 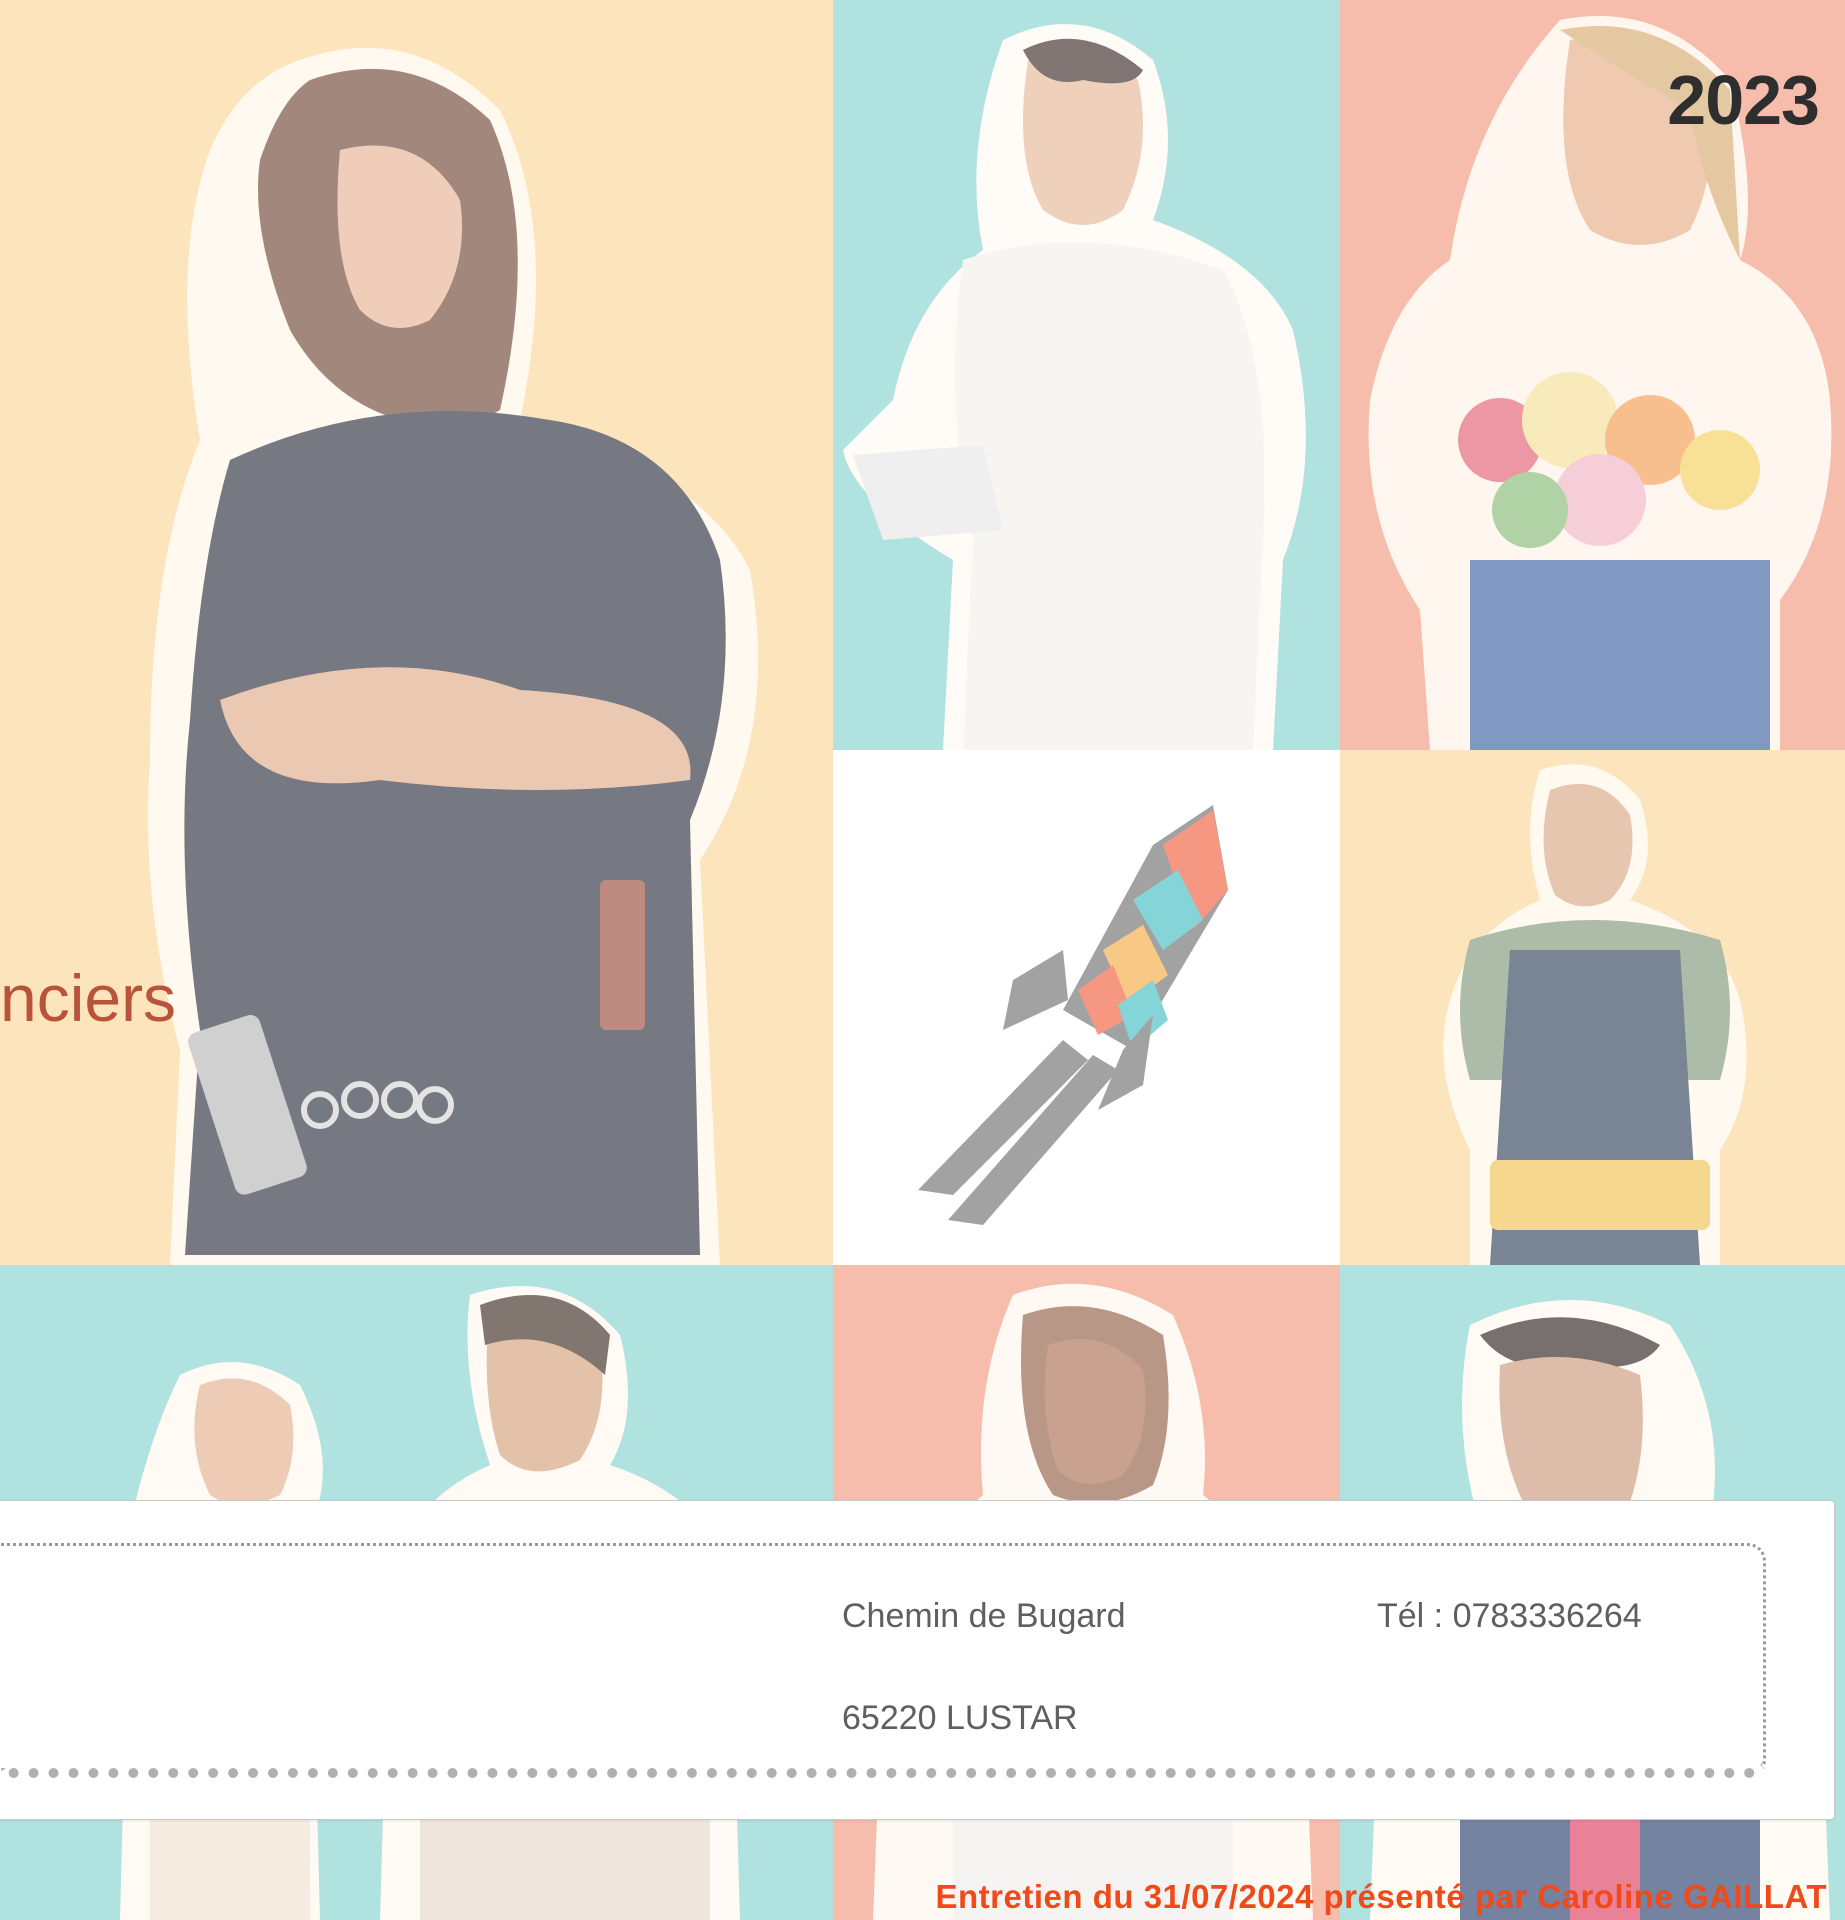 What do you see at coordinates (1509, 1616) in the screenshot?
I see `phone-number: Tél : 0783336264` at bounding box center [1509, 1616].